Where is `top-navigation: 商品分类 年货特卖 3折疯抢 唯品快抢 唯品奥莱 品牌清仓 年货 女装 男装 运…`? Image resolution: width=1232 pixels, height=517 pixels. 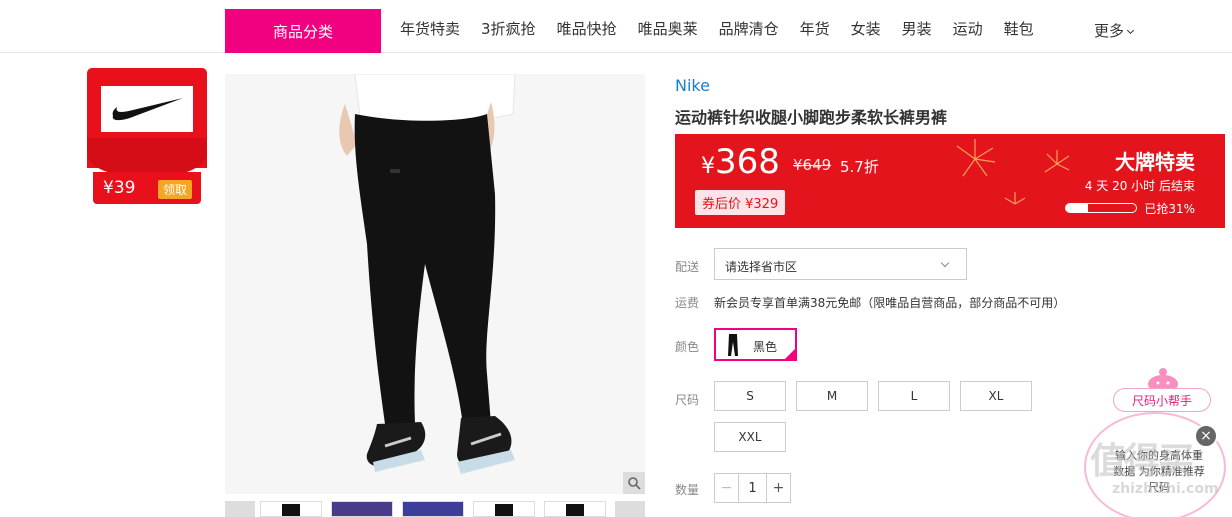 top-navigation: 商品分类 年货特卖 3折疯抢 唯品快抢 唯品奥莱 品牌清仓 年货 女装 男装 运… is located at coordinates (616, 26).